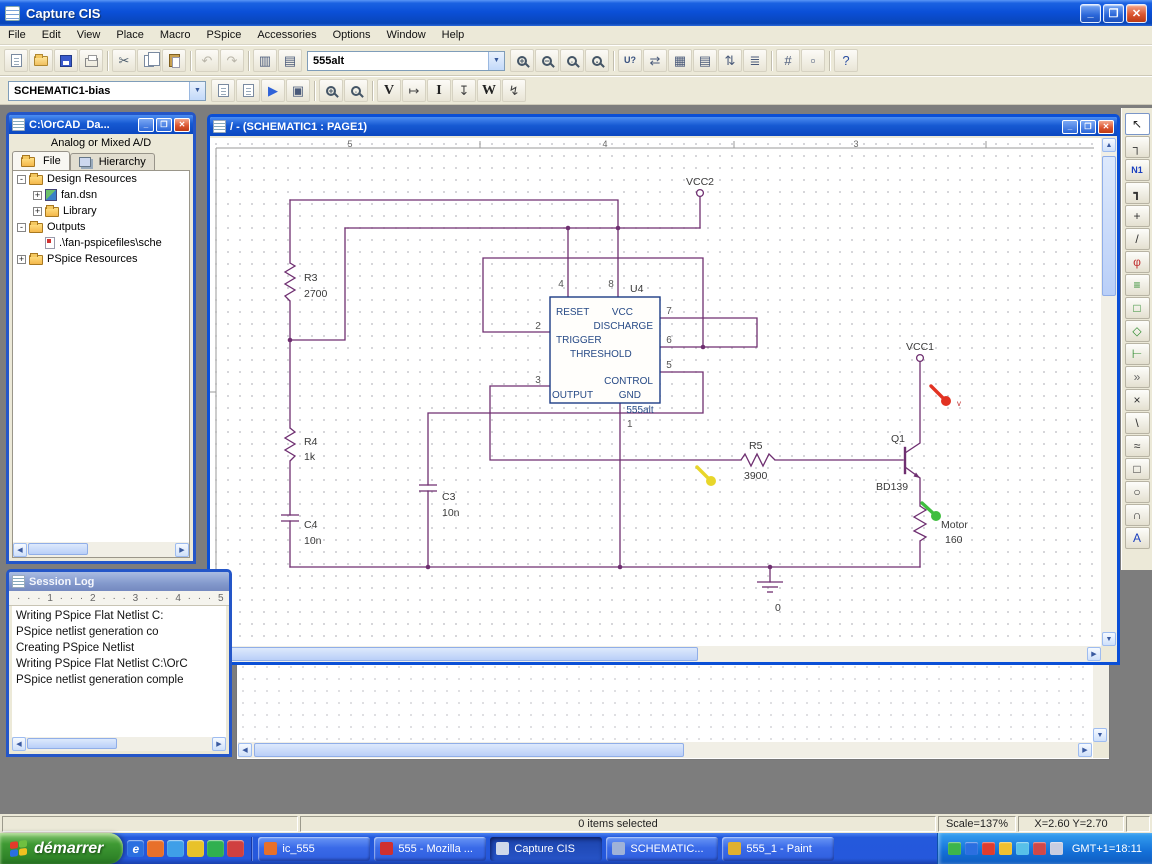 Image resolution: width=1152 pixels, height=864 pixels. What do you see at coordinates (572, 60) in the screenshot?
I see `zoom-area-button` at bounding box center [572, 60].